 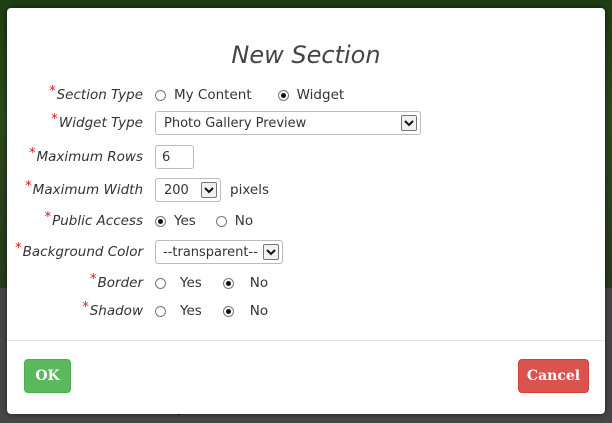 What do you see at coordinates (228, 283) in the screenshot?
I see `radio-border-no` at bounding box center [228, 283].